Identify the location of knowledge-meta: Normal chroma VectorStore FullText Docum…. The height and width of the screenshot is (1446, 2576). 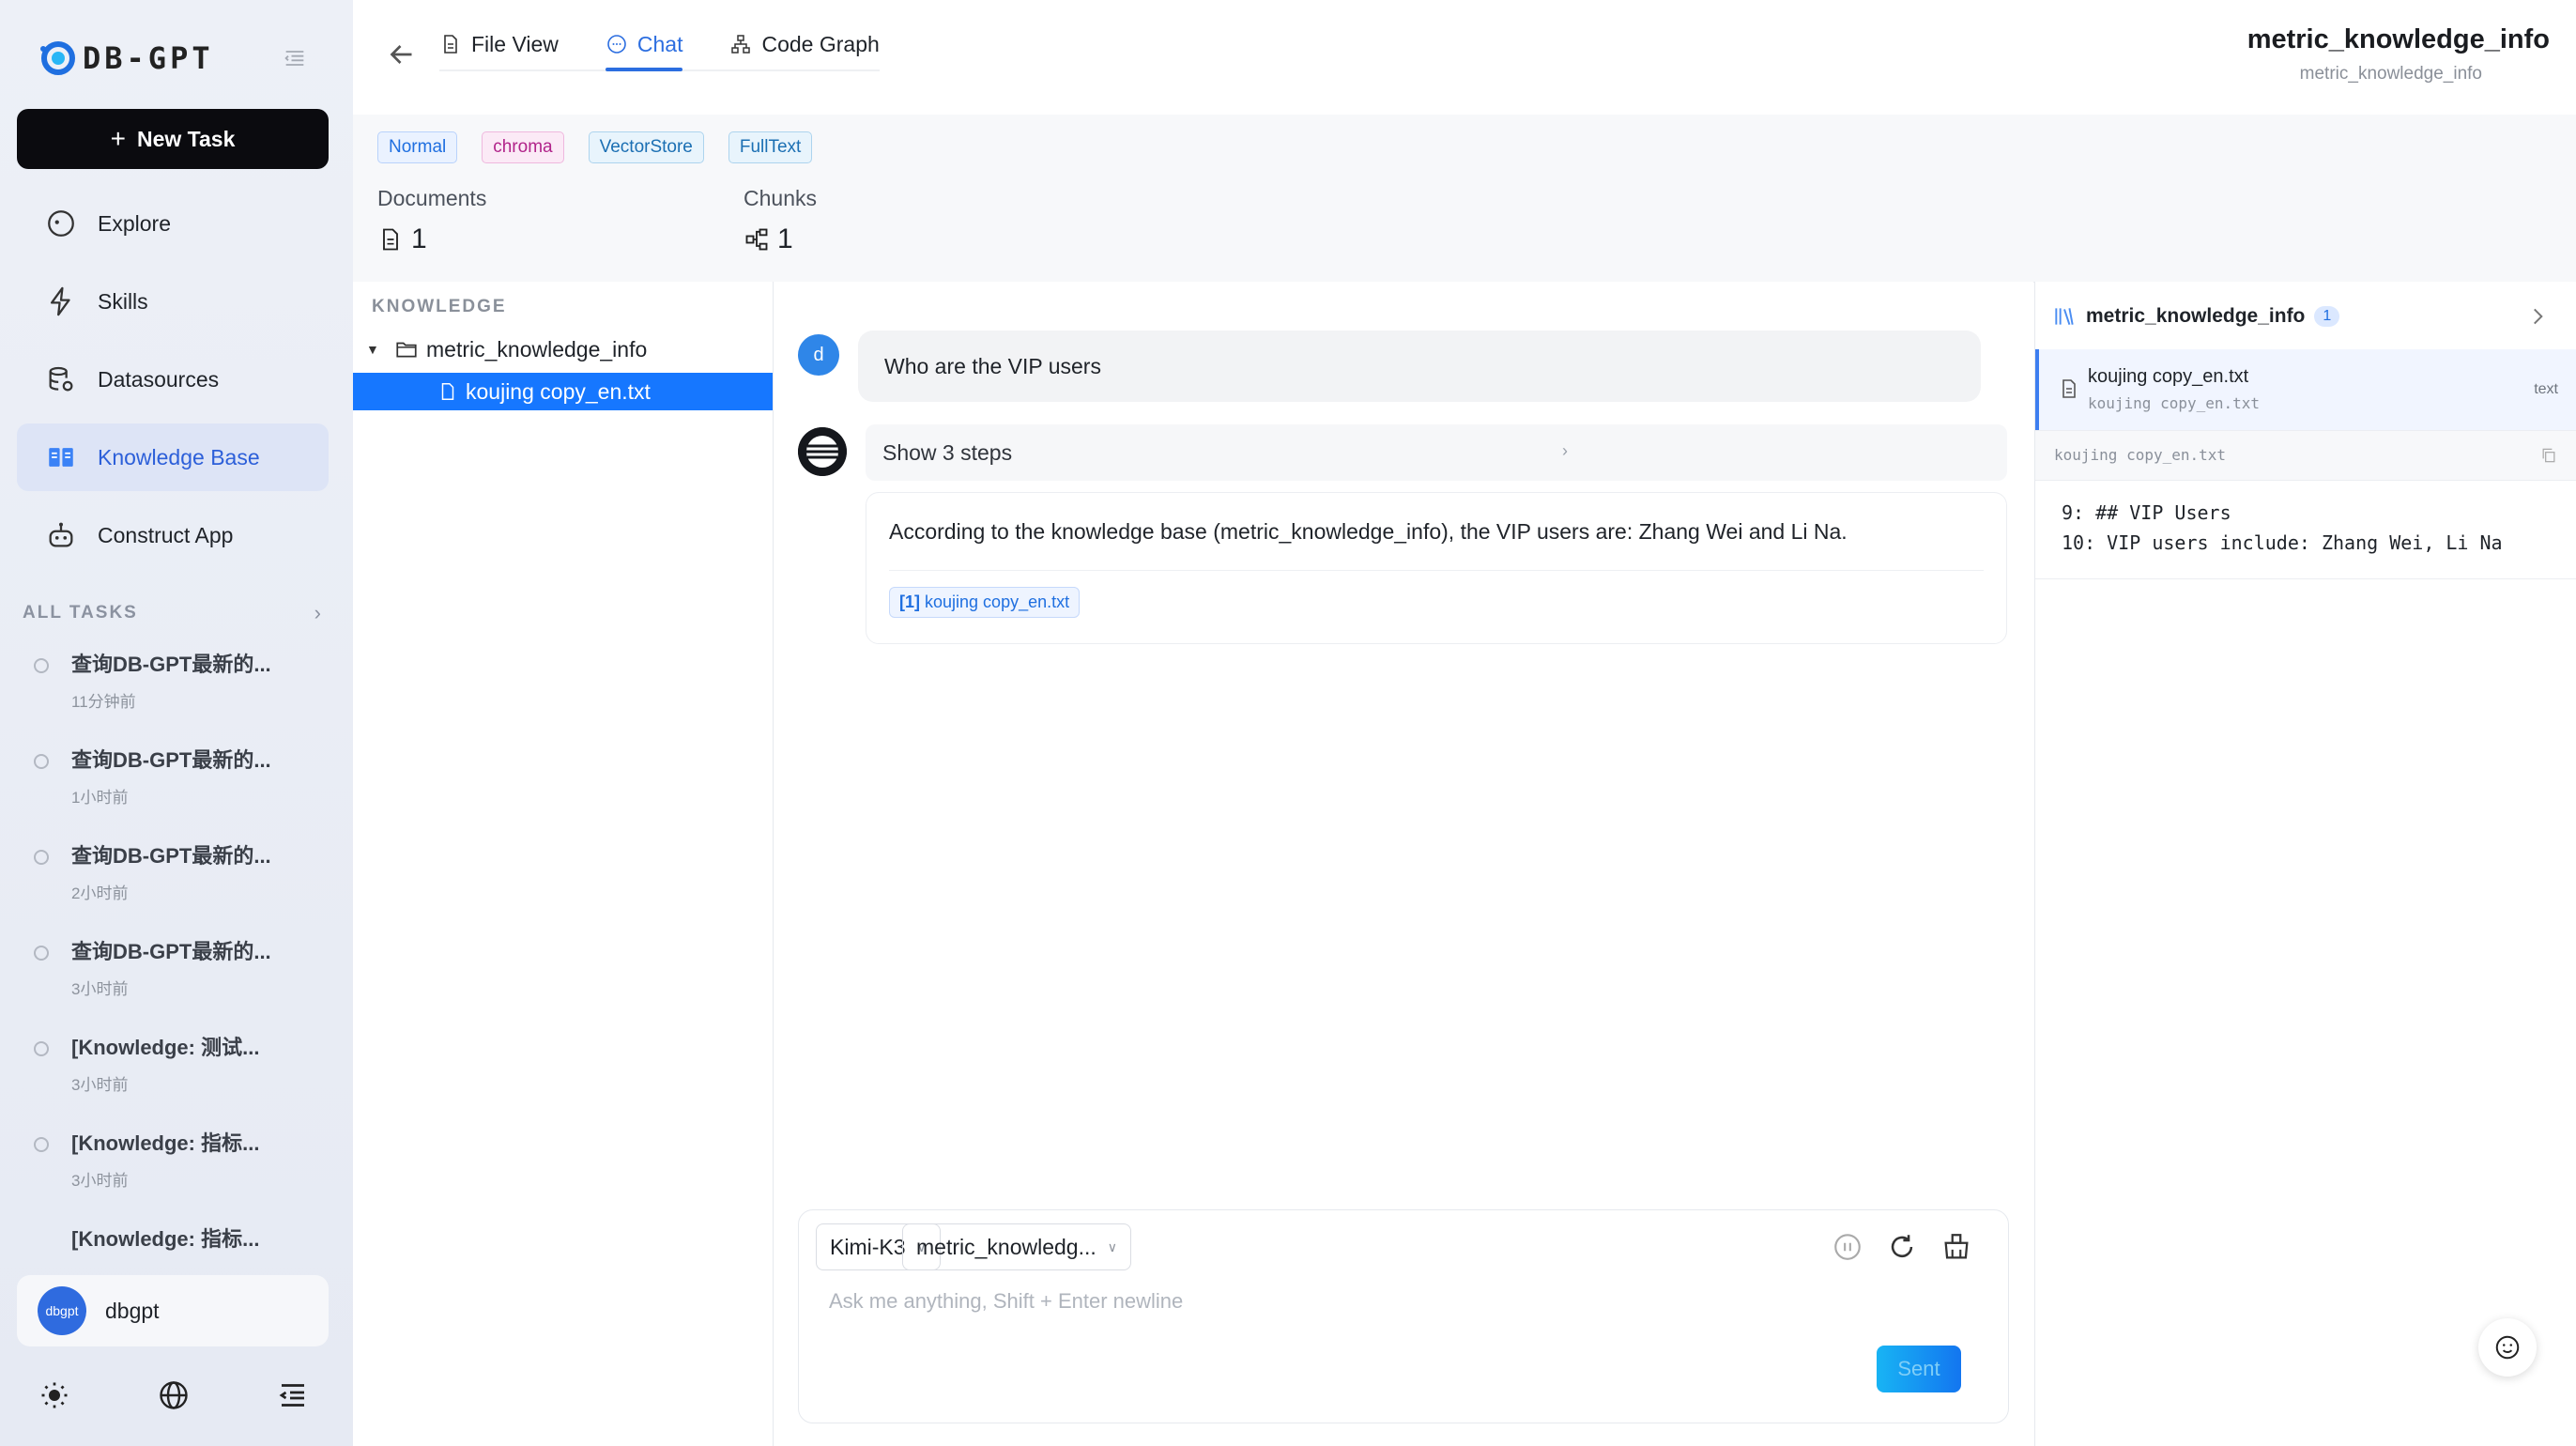
(1465, 199).